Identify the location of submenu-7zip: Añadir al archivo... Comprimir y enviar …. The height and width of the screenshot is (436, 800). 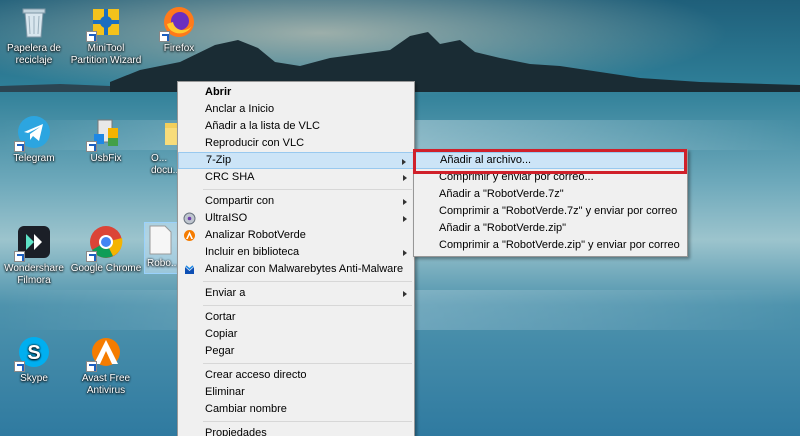
(550, 203).